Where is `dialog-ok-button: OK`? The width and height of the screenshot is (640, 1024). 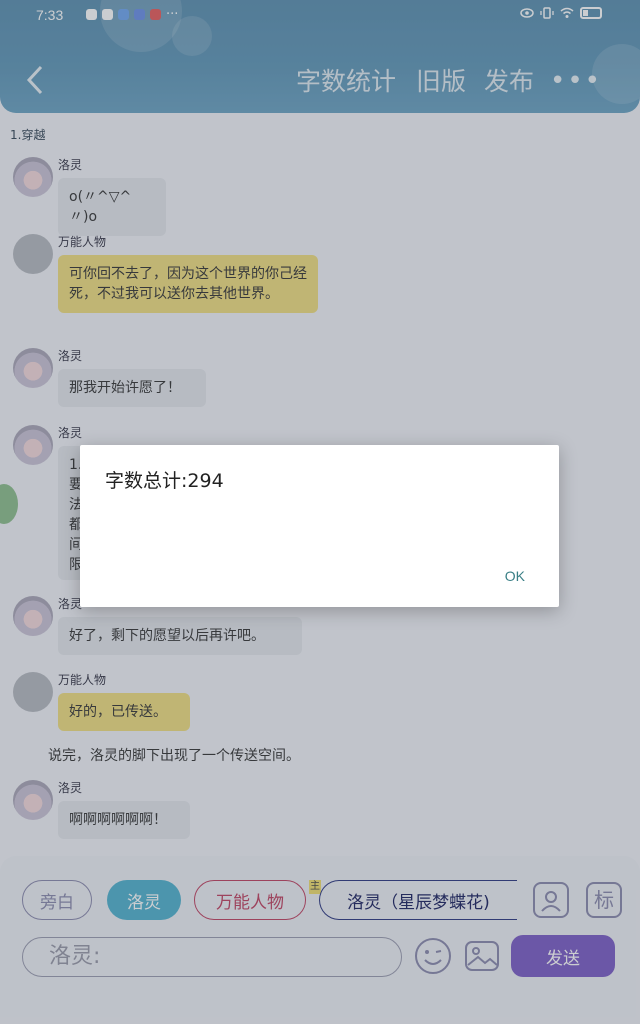 dialog-ok-button: OK is located at coordinates (515, 576).